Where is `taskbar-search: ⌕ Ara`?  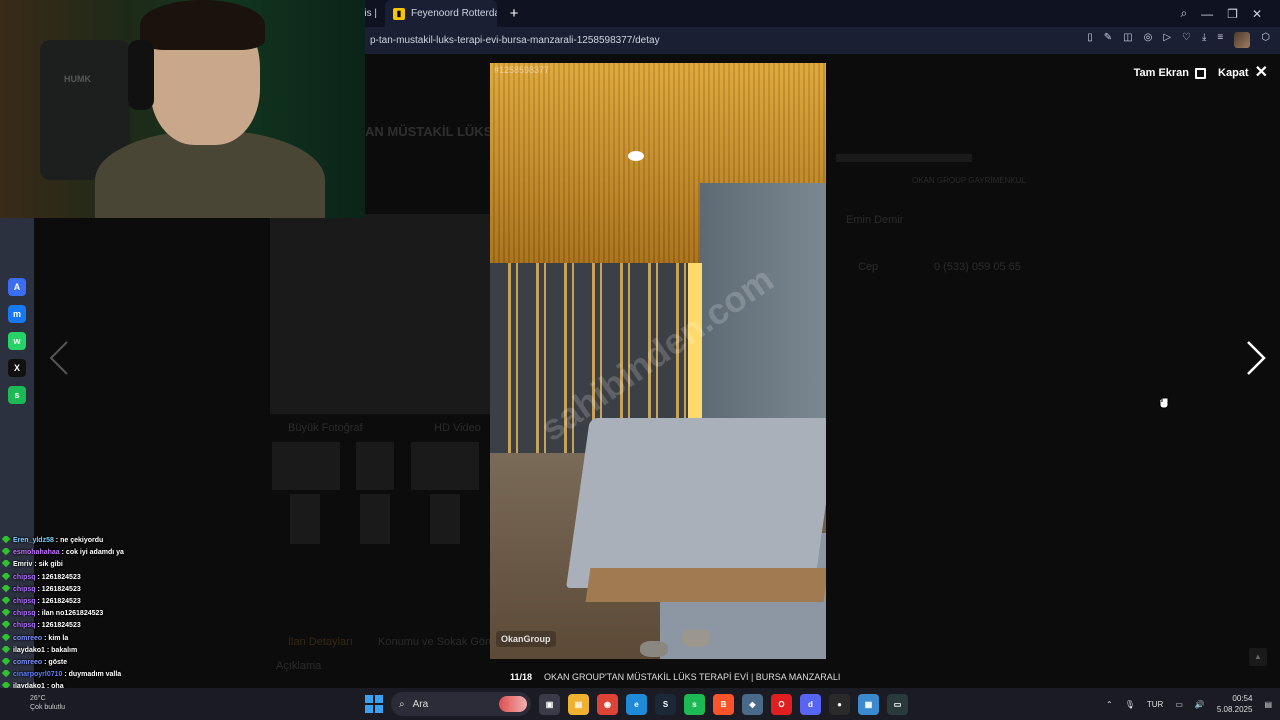 taskbar-search: ⌕ Ara is located at coordinates (461, 704).